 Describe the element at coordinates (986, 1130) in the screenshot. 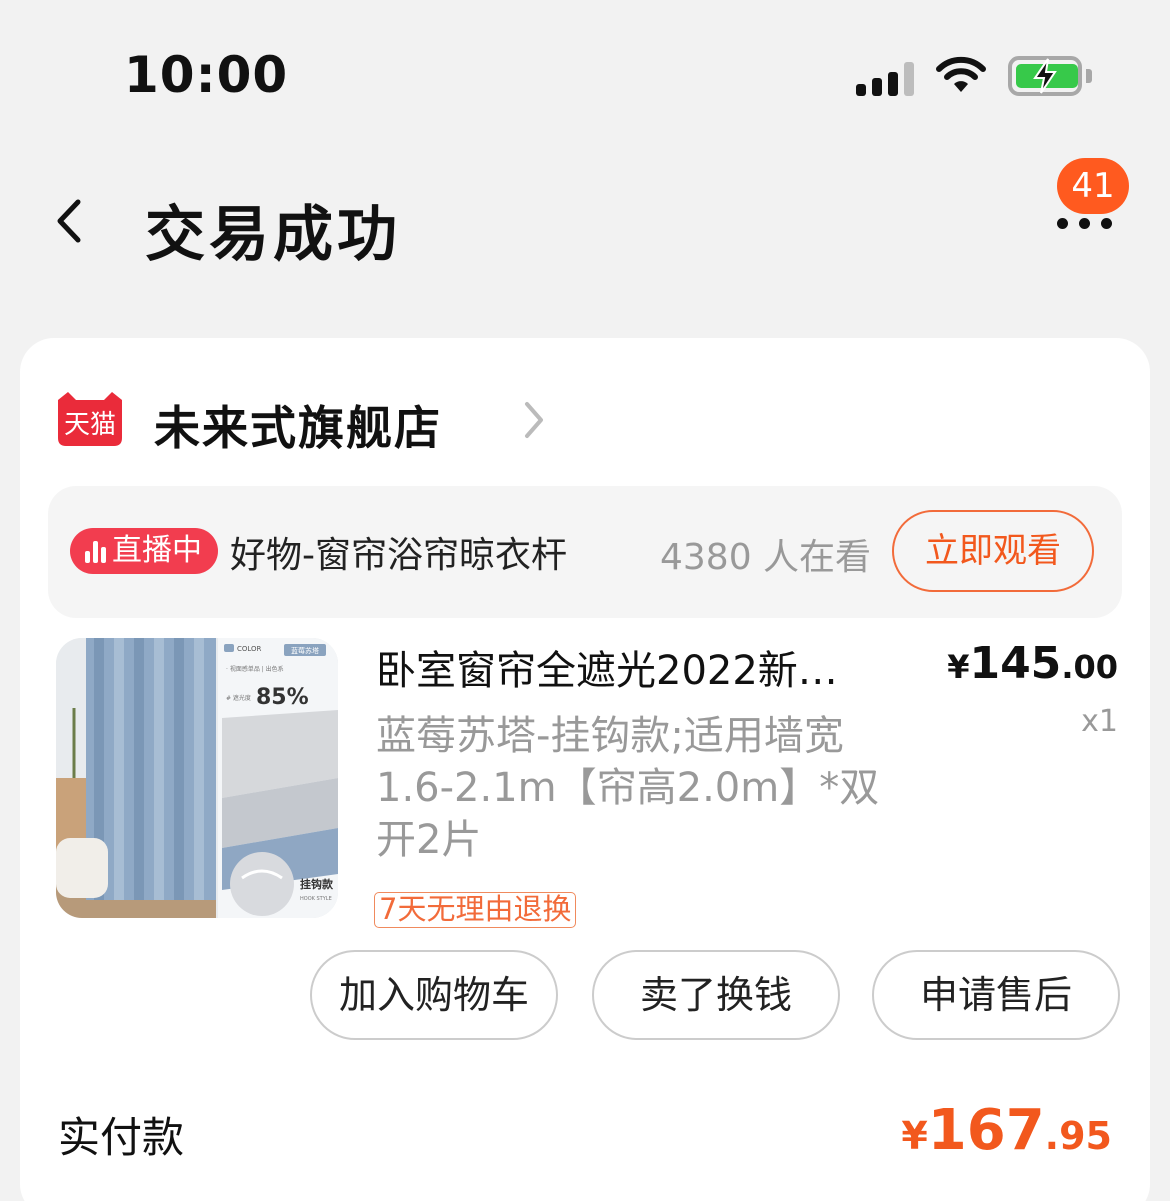

I see `paid-integer: 167` at that location.